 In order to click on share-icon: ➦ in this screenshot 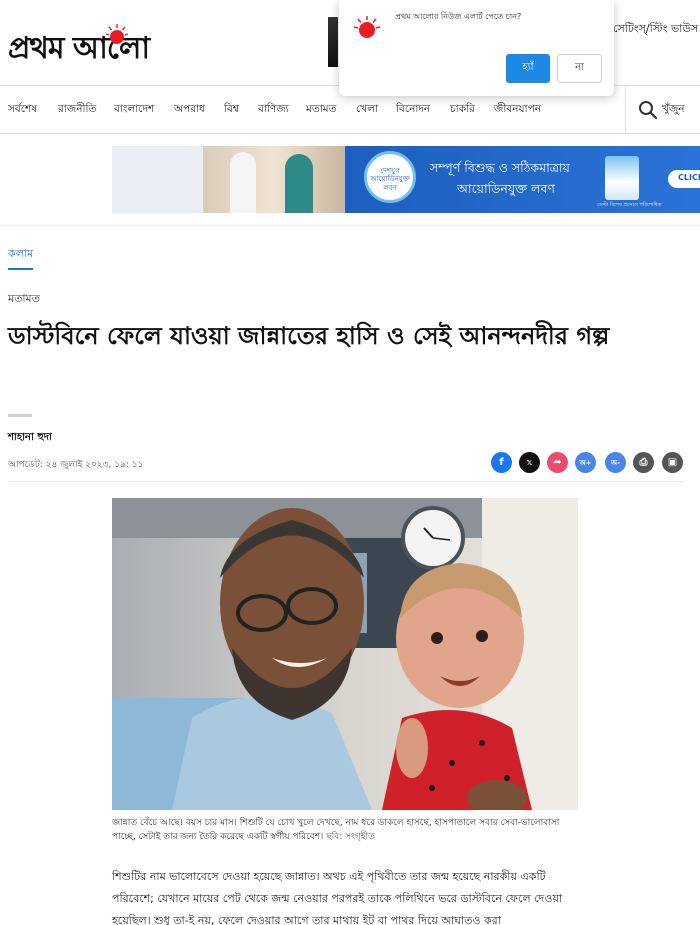, I will do `click(557, 462)`.